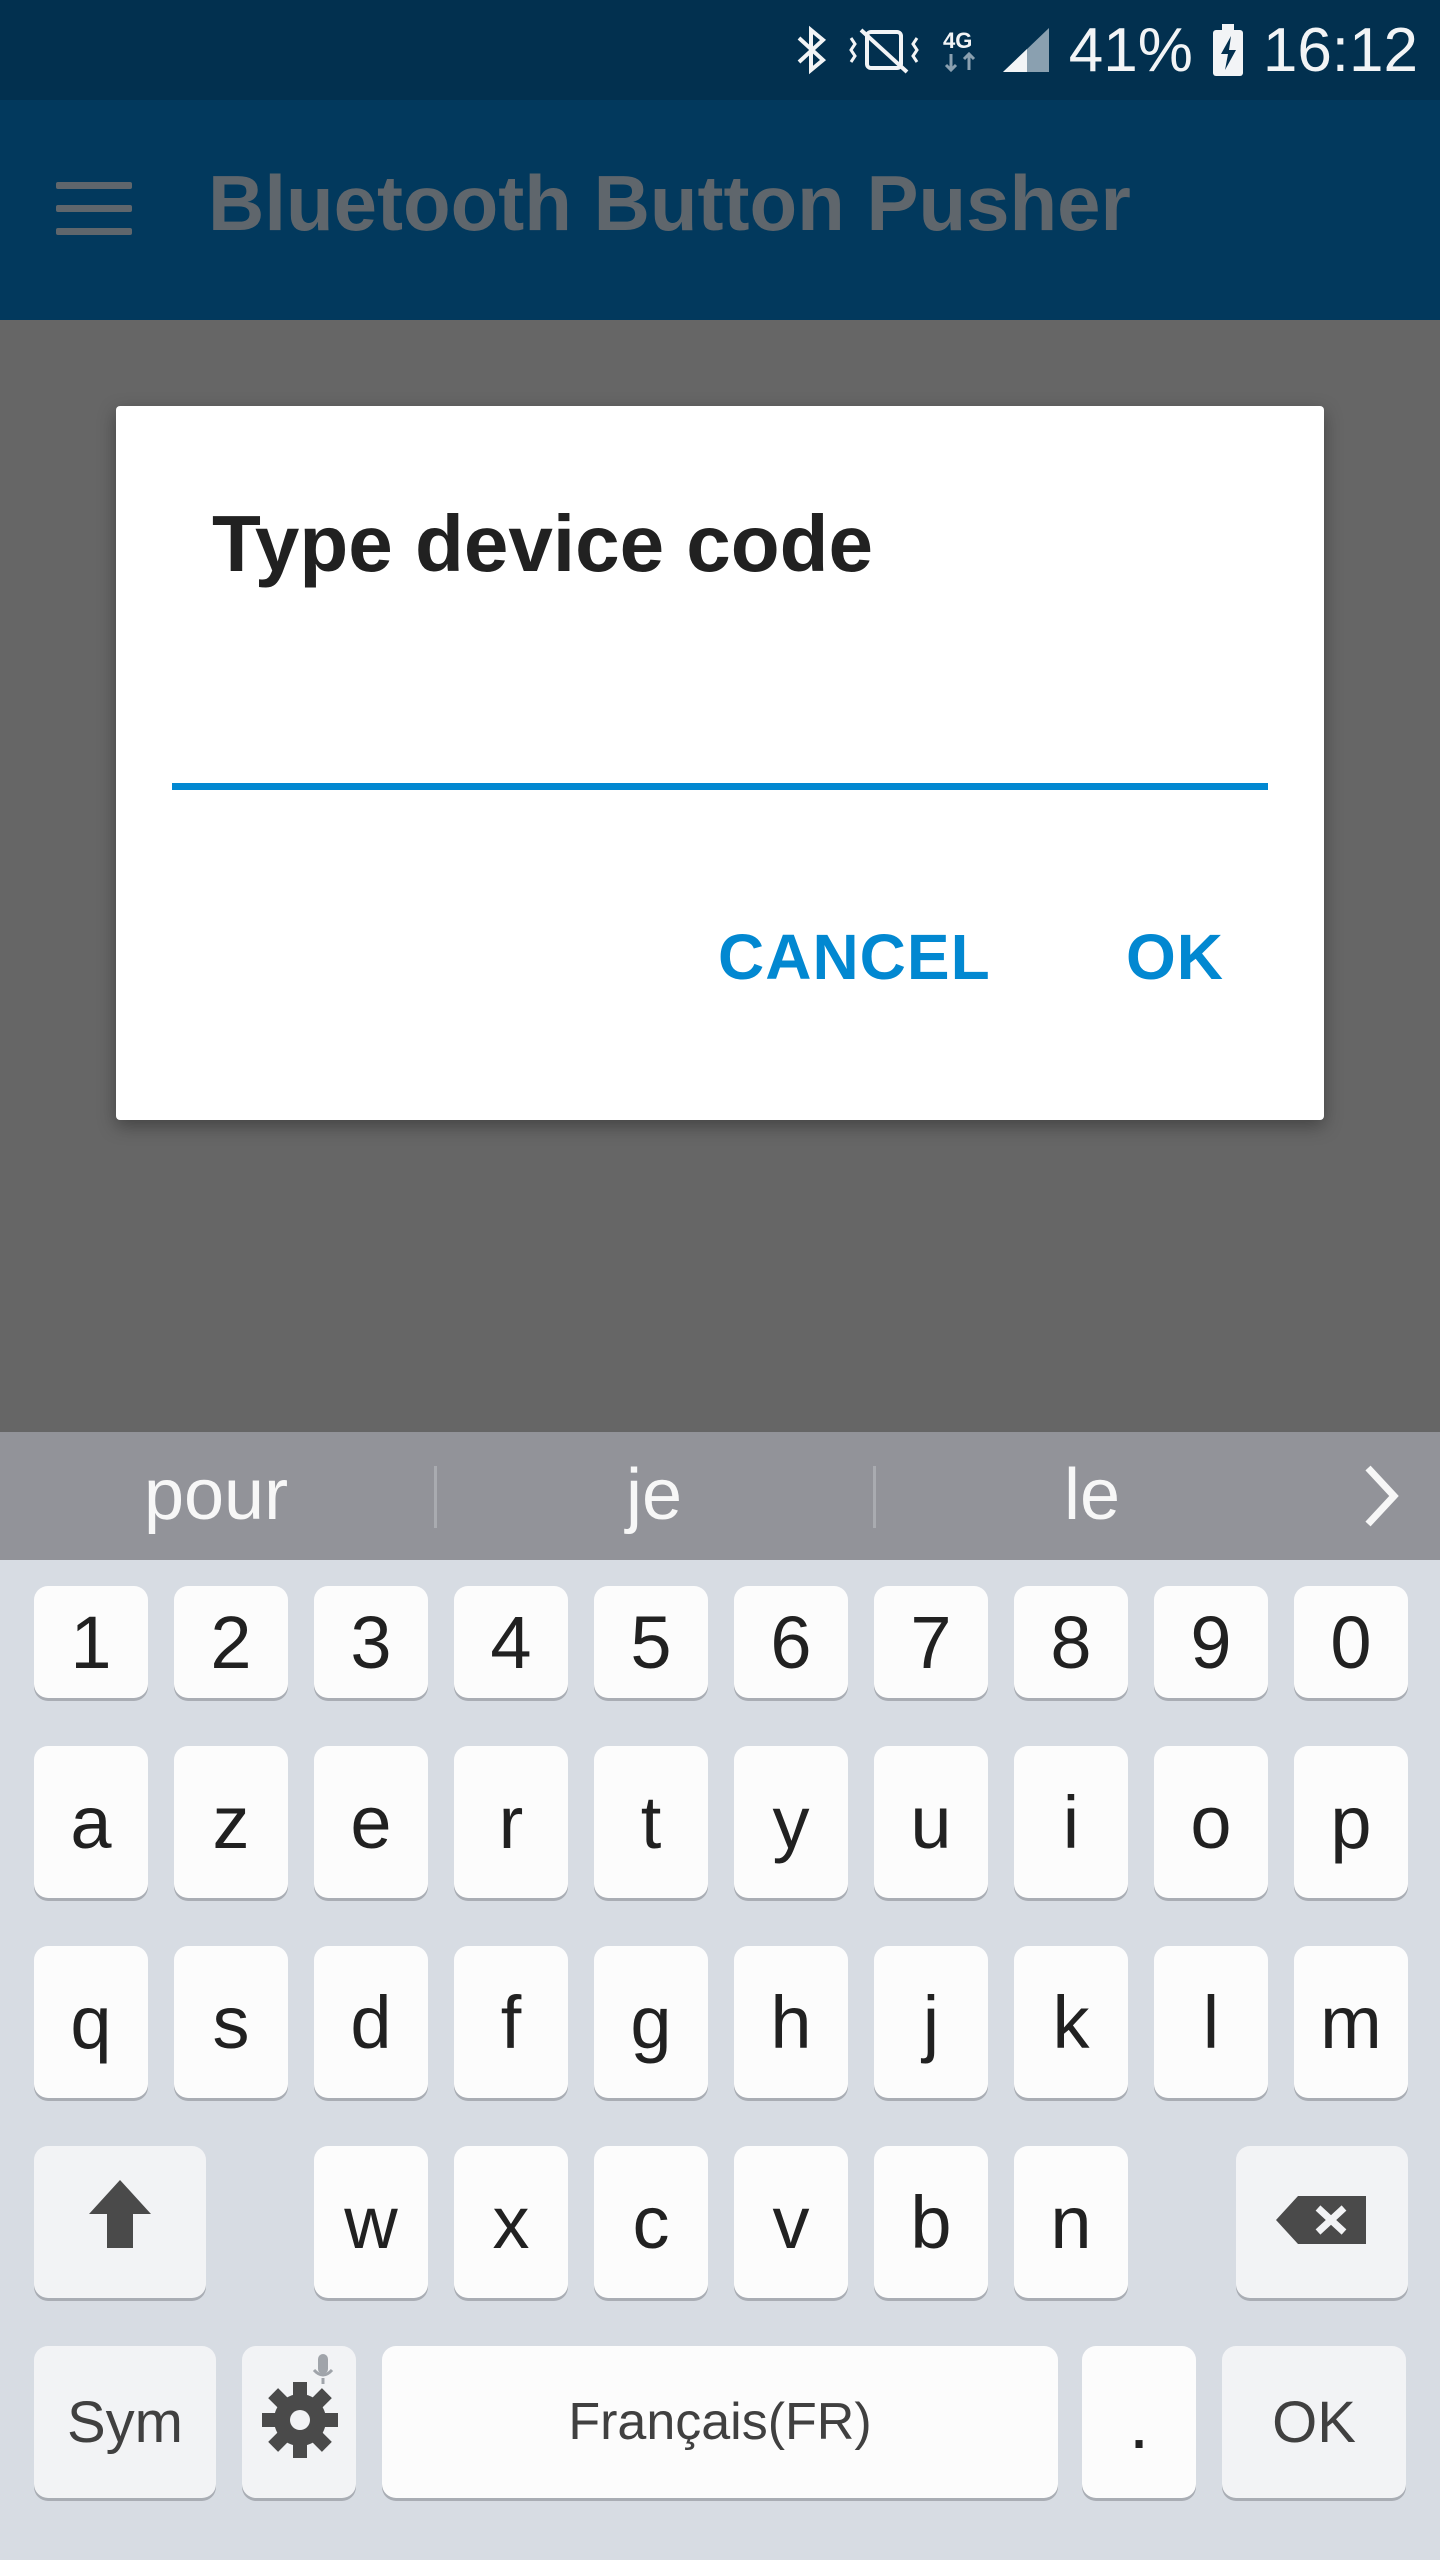 The height and width of the screenshot is (2560, 1440). What do you see at coordinates (931, 2222) in the screenshot?
I see `key-b: b` at bounding box center [931, 2222].